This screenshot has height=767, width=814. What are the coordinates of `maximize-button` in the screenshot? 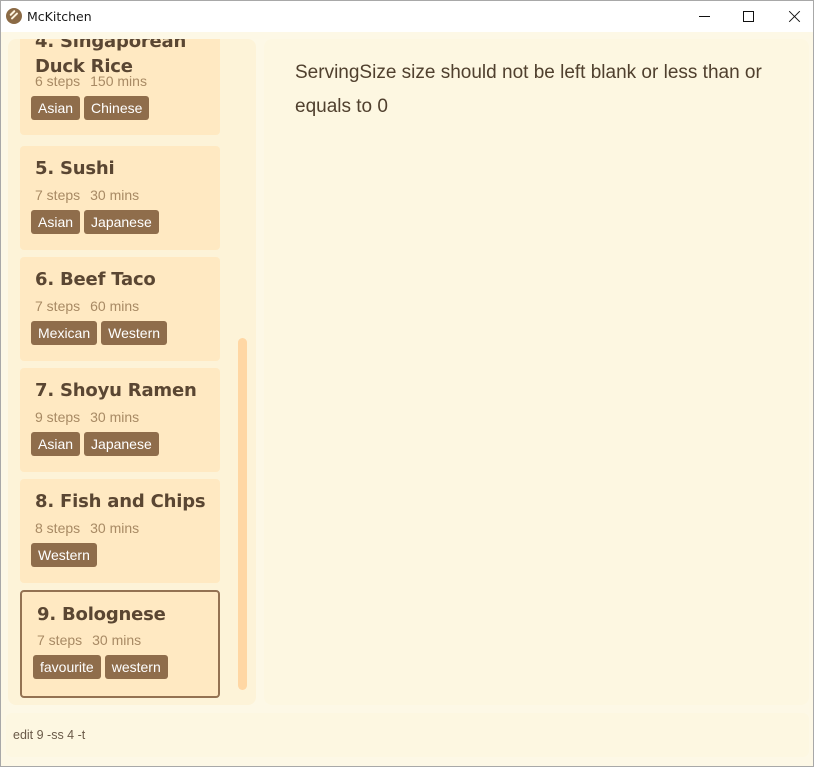 It's located at (748, 16).